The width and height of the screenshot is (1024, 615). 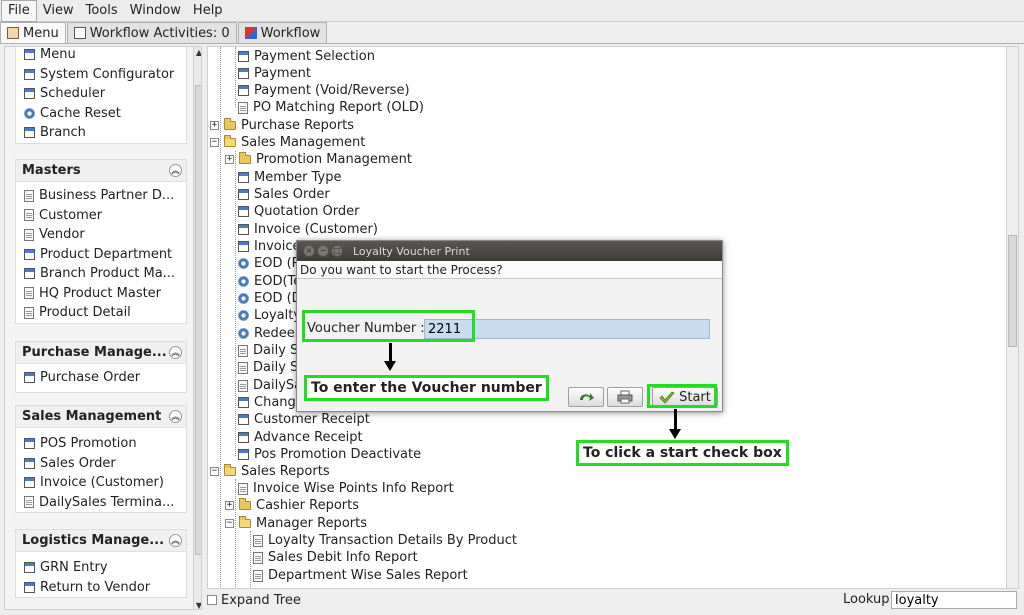 What do you see at coordinates (101, 483) in the screenshot?
I see `left-item-invoice-customer: Invoice (Customer)` at bounding box center [101, 483].